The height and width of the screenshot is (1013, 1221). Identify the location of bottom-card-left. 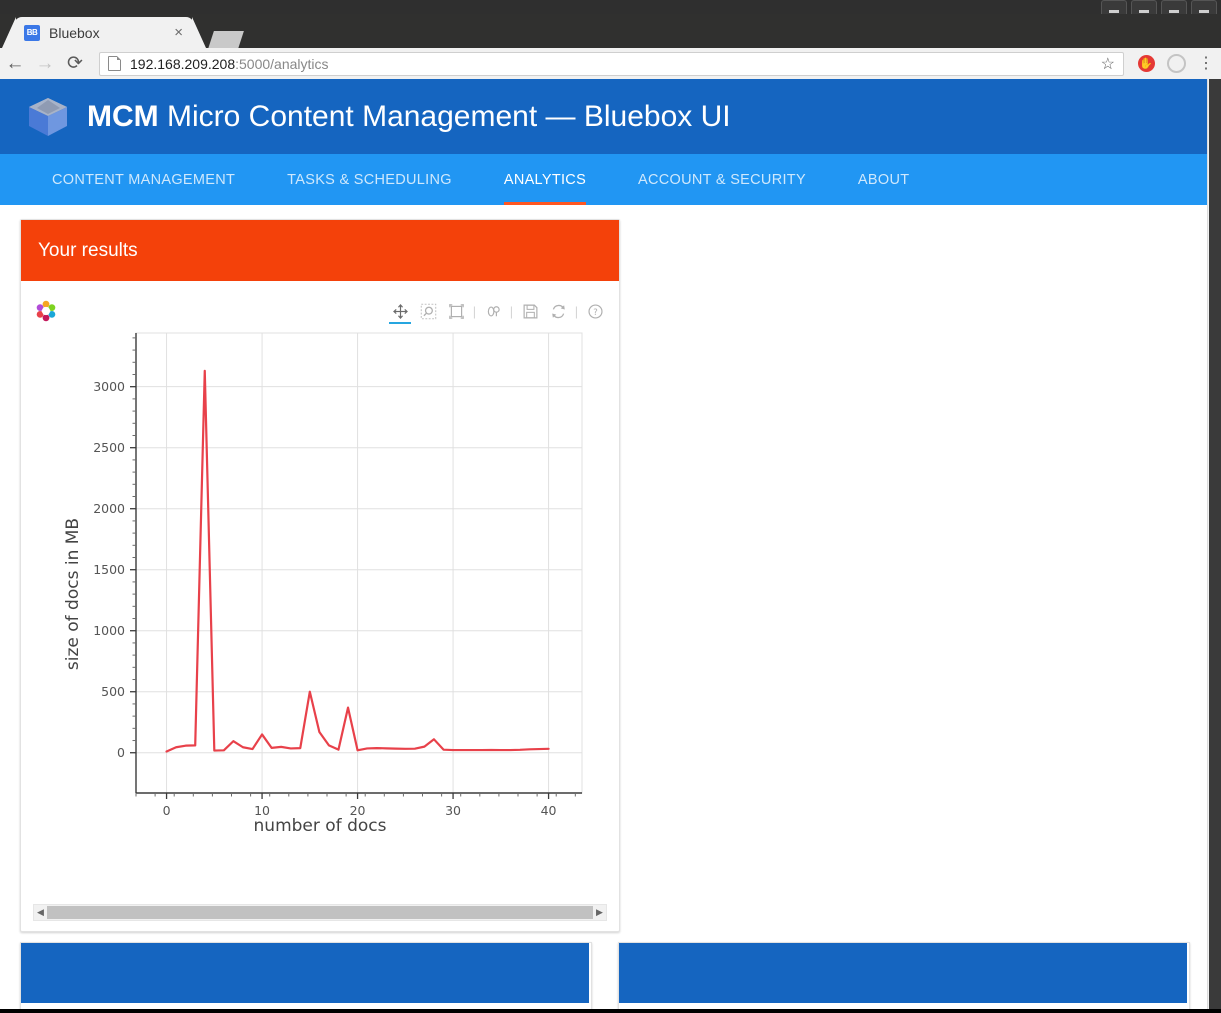
(306, 975).